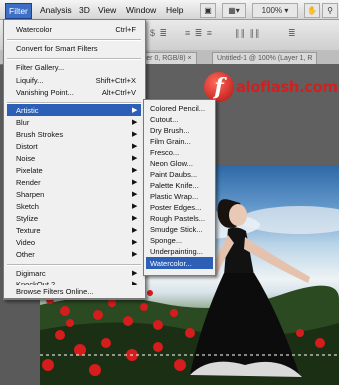 Image resolution: width=339 pixels, height=385 pixels. Describe the element at coordinates (265, 58) in the screenshot. I see `tab-document-2: Untitled-1 @ 100% (Layer 1, R` at that location.